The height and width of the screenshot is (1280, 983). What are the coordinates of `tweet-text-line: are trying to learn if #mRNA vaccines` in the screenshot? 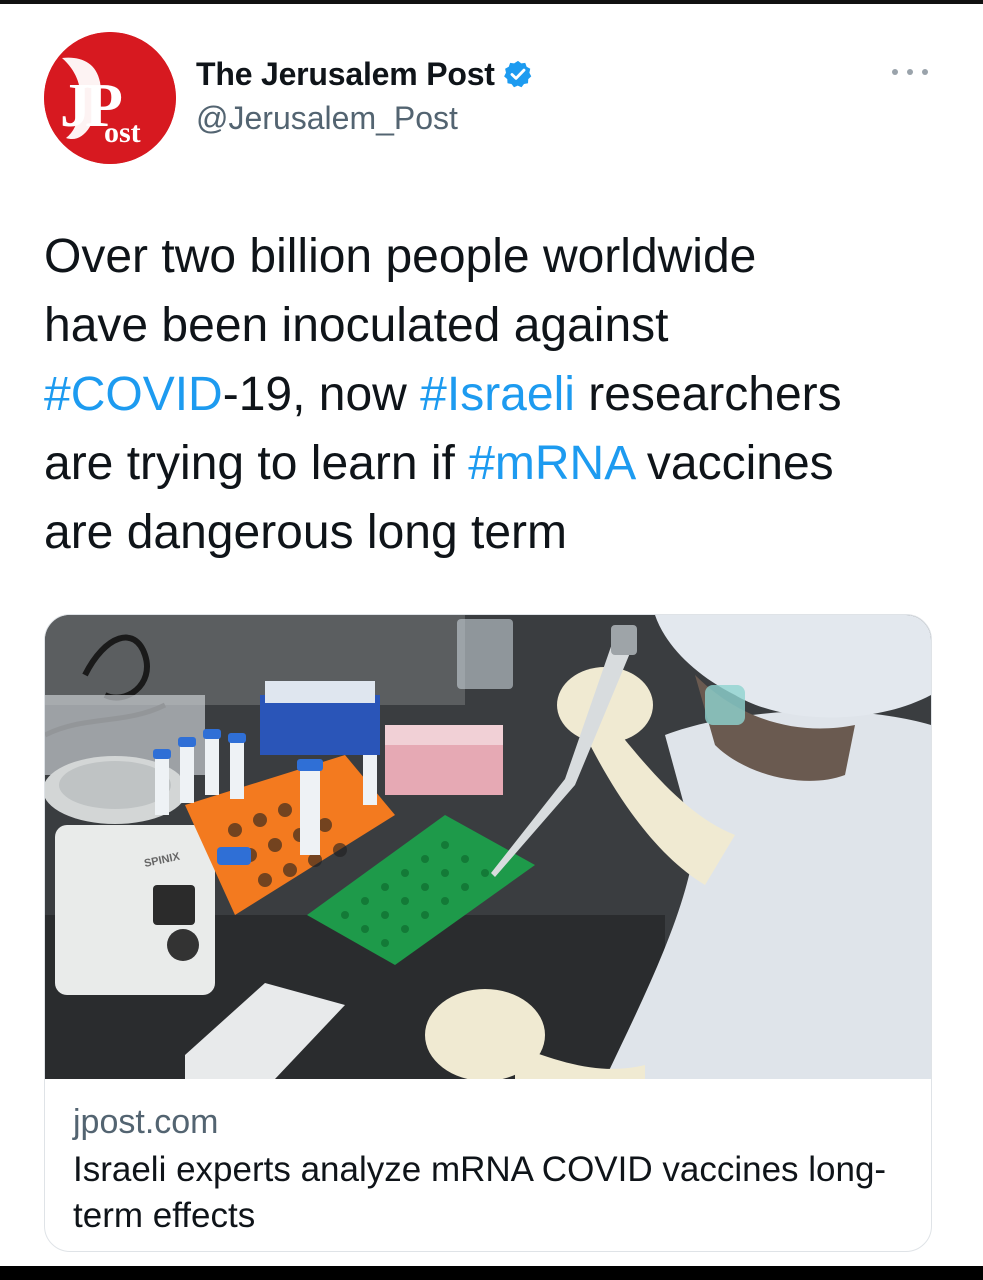 It's located at (494, 463).